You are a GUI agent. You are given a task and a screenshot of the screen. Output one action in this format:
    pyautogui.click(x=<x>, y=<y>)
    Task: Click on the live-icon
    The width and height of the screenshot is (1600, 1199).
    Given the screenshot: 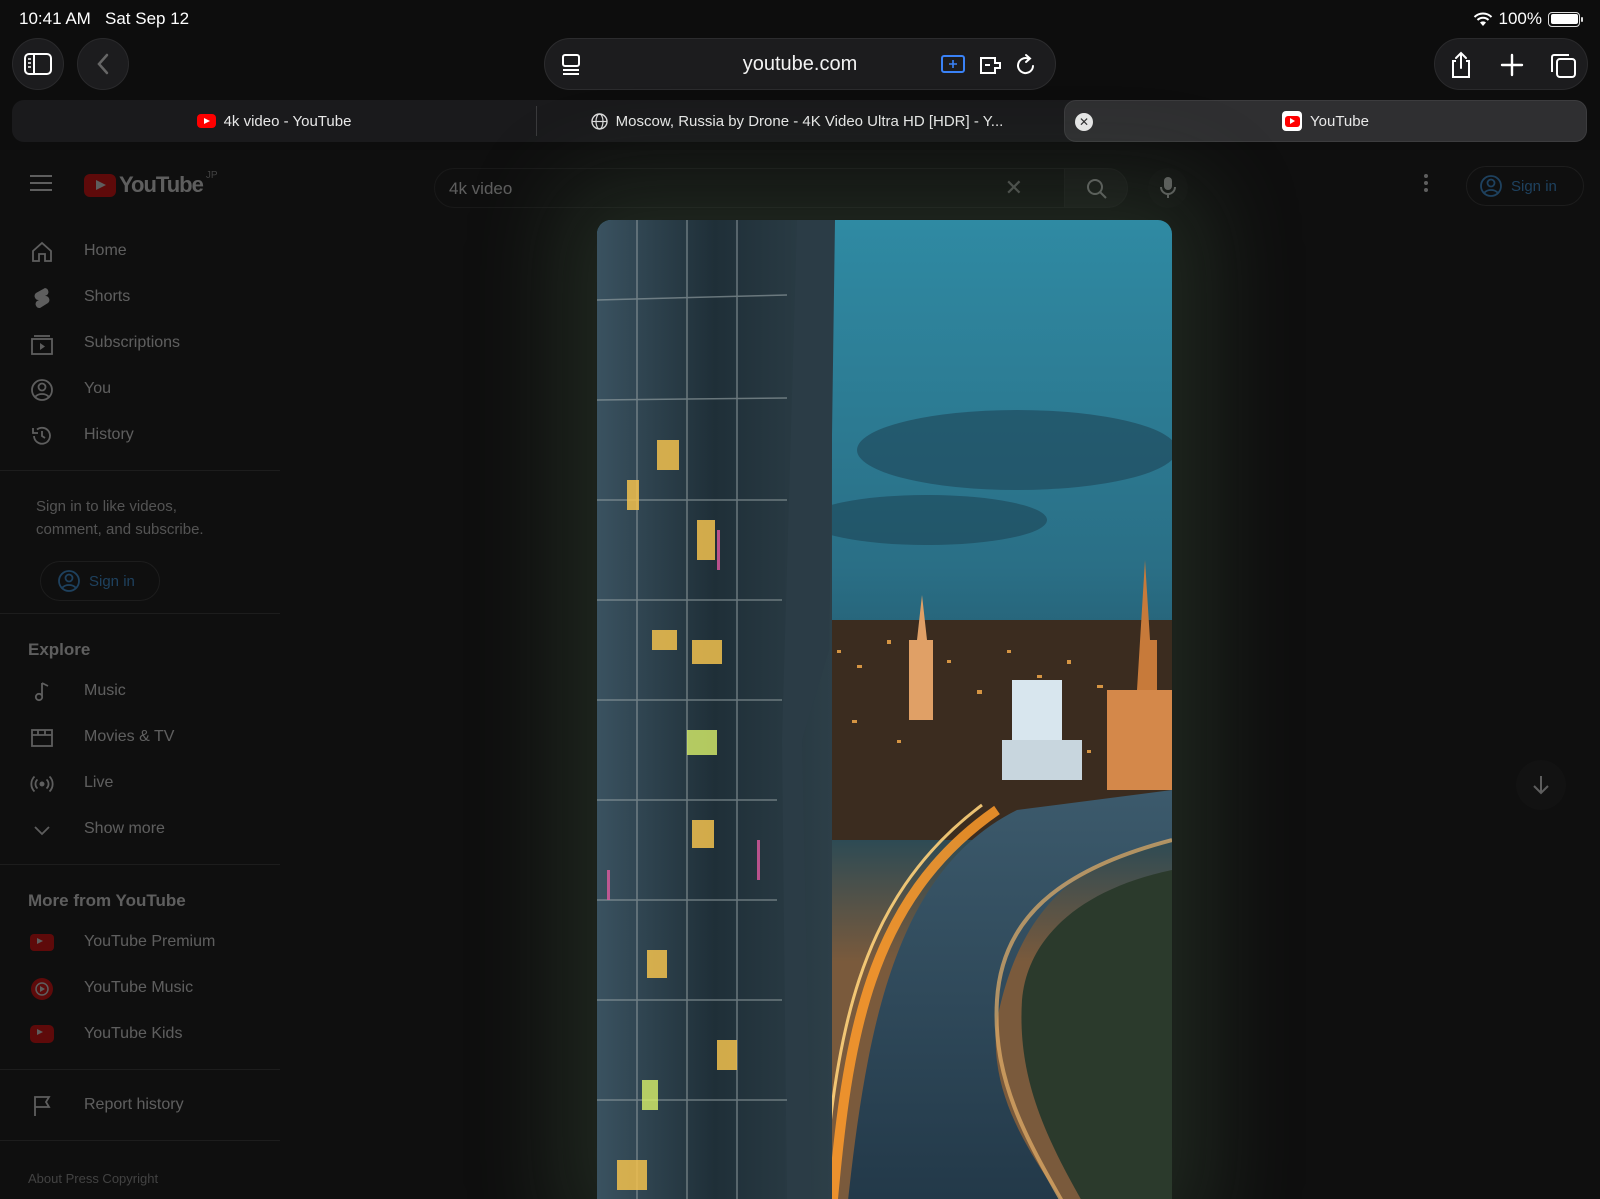 What is the action you would take?
    pyautogui.click(x=42, y=784)
    